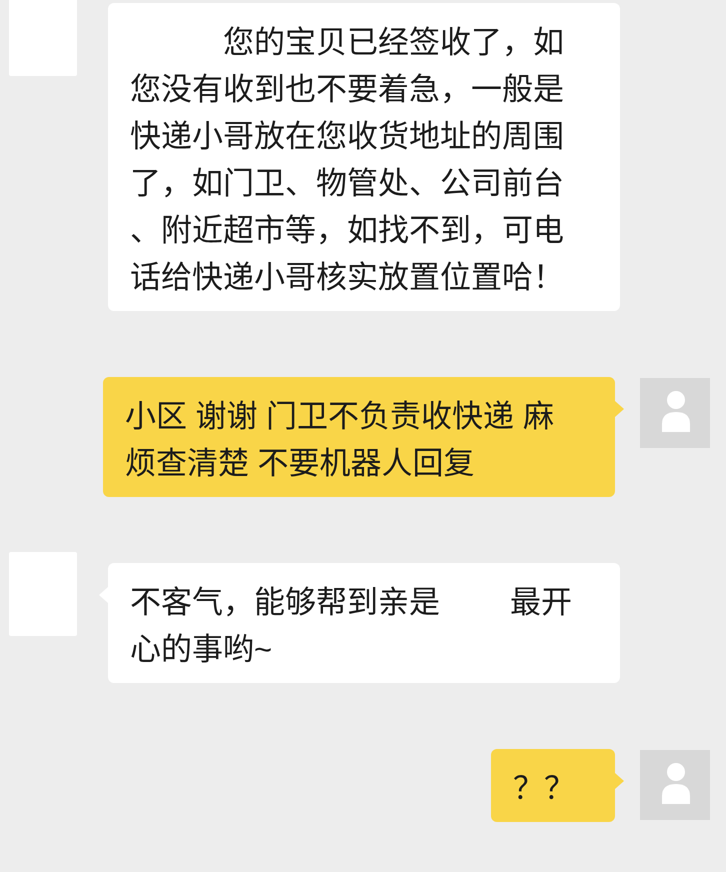 The width and height of the screenshot is (726, 872). I want to click on message-text: 不客气，能够帮到亲是 最开心的事哟~, so click(351, 626).